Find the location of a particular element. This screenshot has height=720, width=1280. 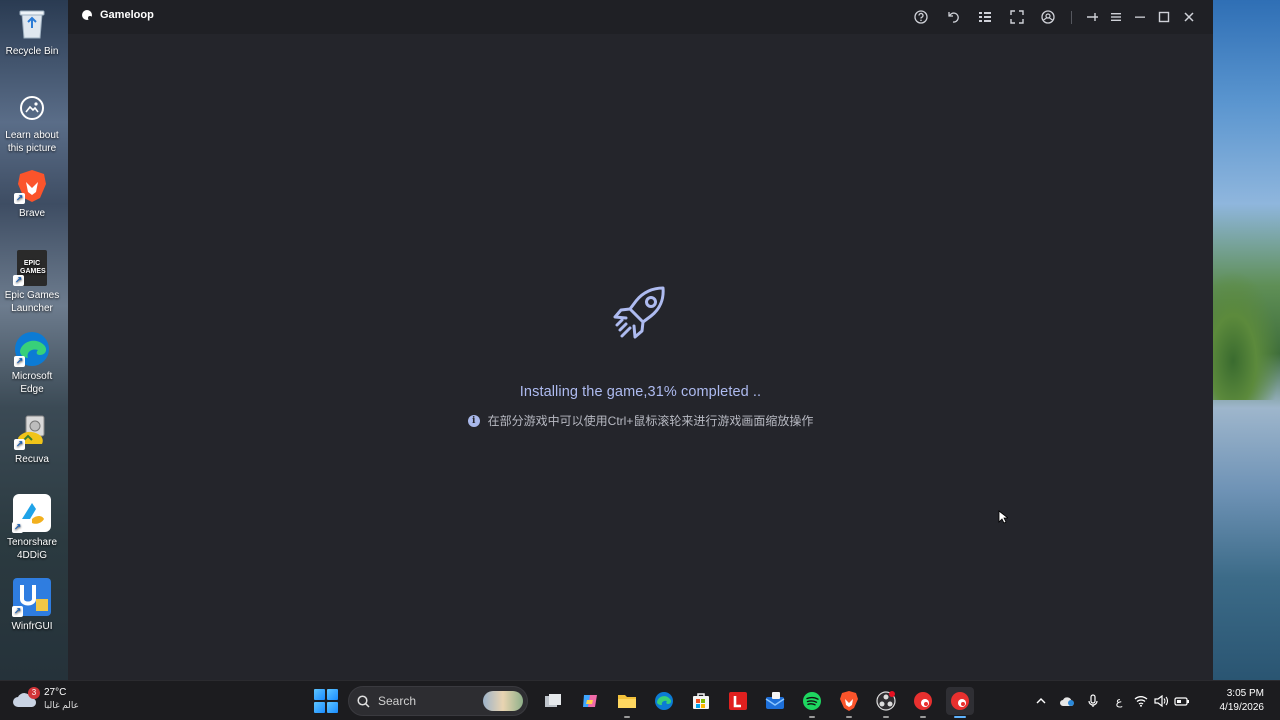

gameloop-logo-icon is located at coordinates (87, 15).